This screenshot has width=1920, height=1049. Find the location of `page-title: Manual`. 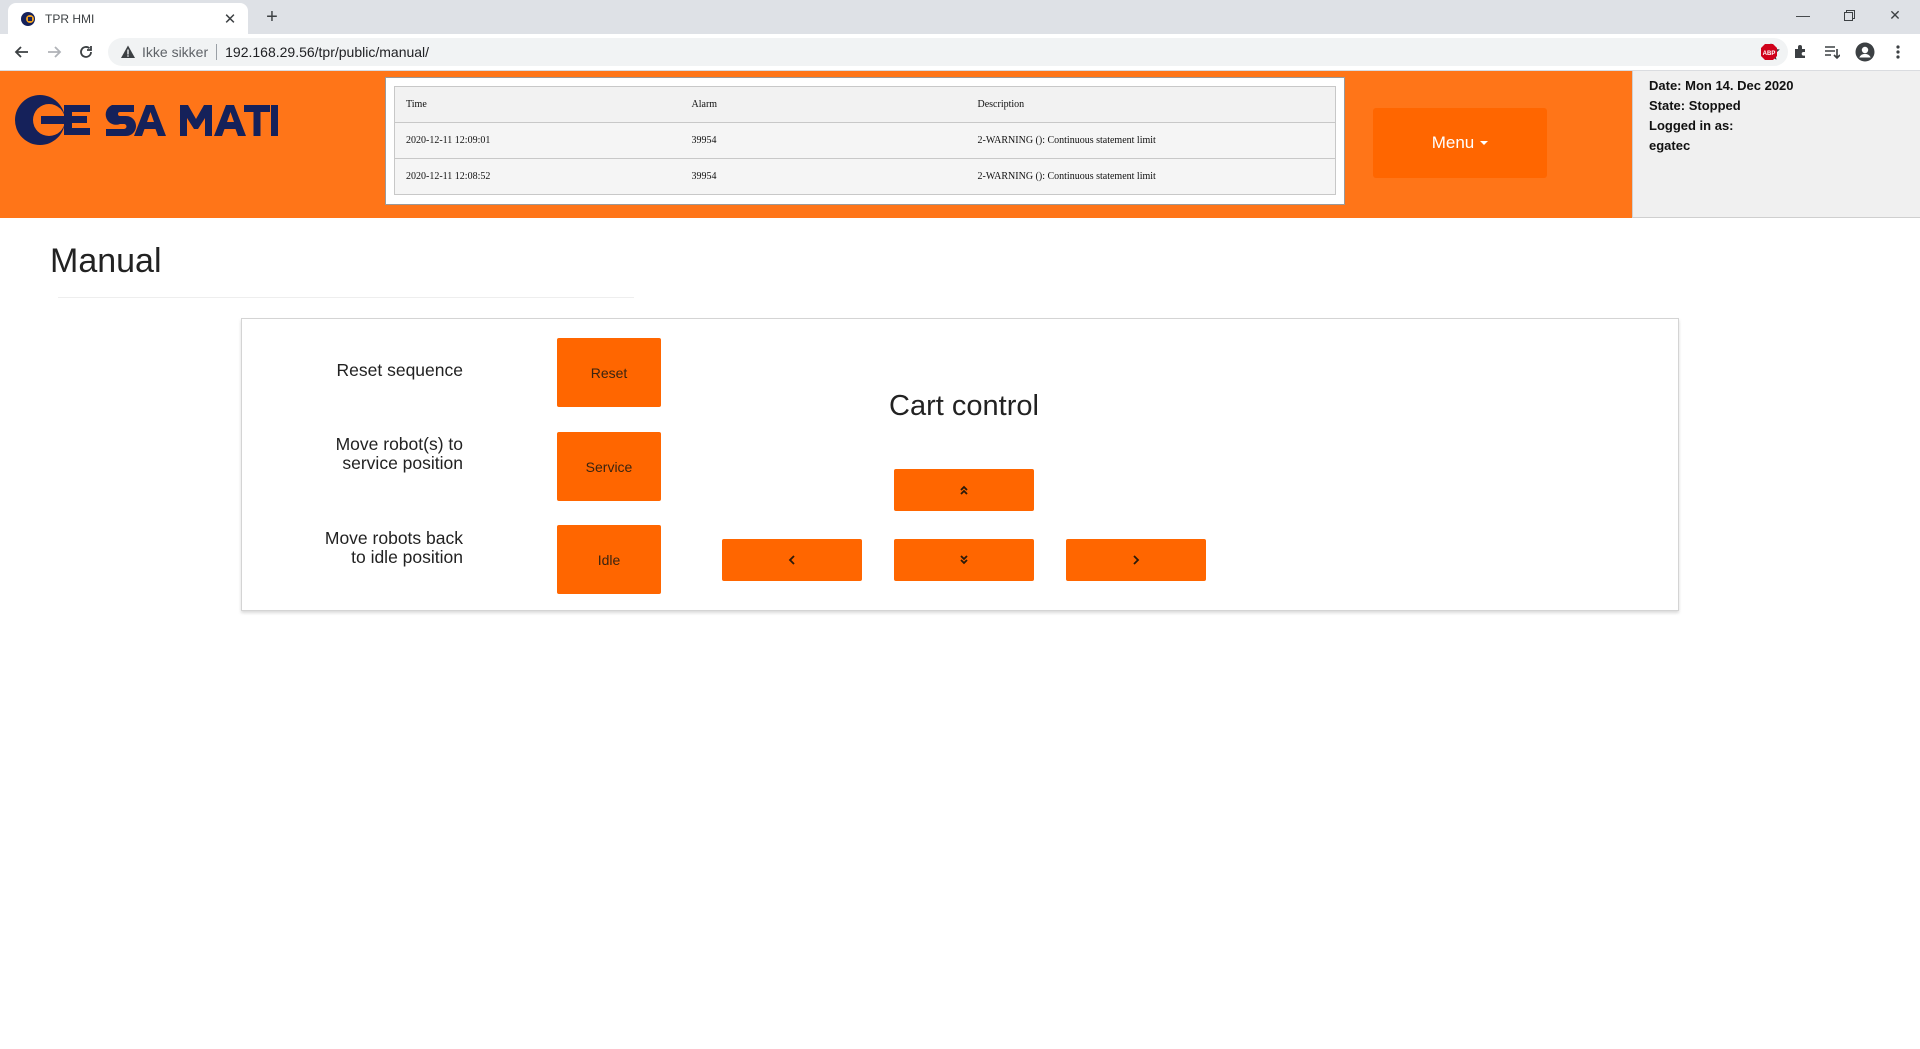

page-title: Manual is located at coordinates (106, 261).